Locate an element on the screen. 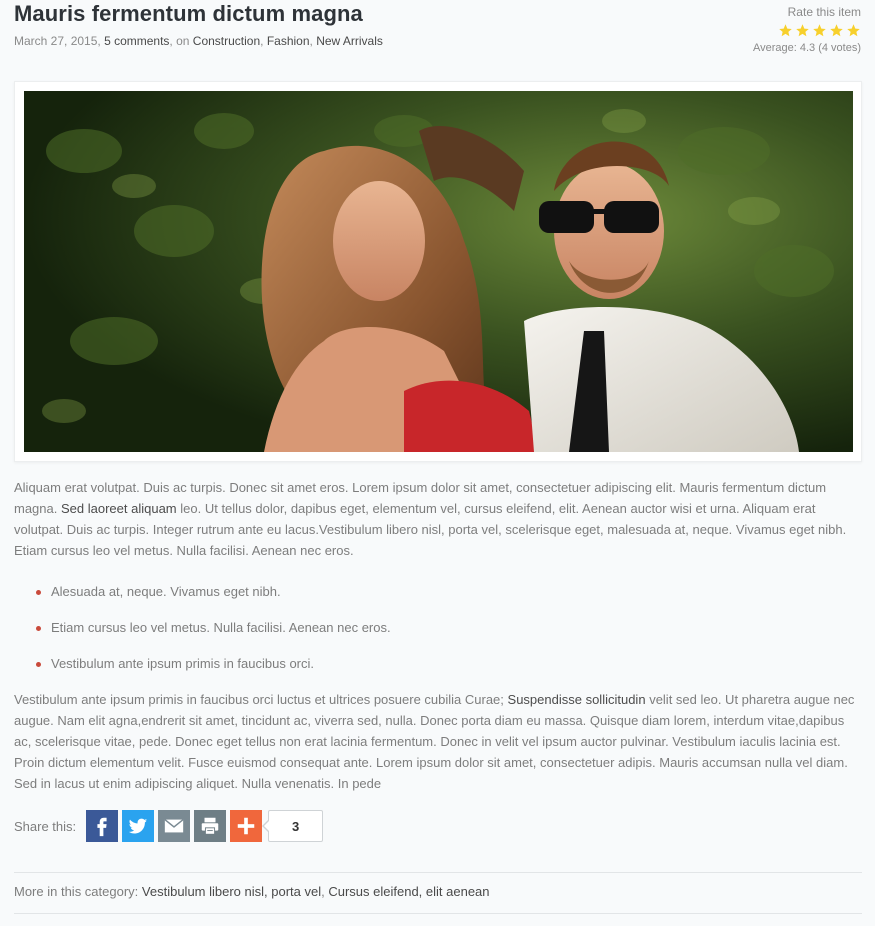  email-share-button is located at coordinates (174, 826).